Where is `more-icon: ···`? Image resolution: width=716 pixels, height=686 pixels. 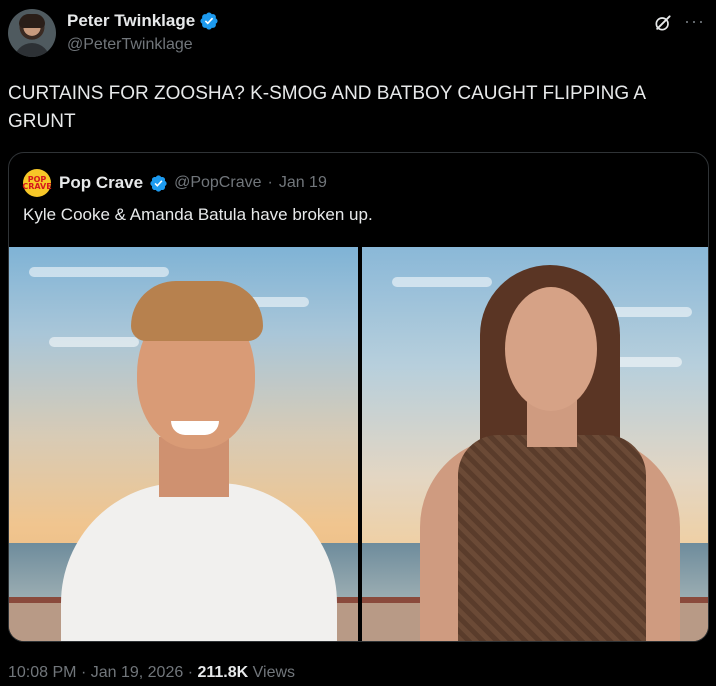
more-icon: ··· is located at coordinates (694, 21).